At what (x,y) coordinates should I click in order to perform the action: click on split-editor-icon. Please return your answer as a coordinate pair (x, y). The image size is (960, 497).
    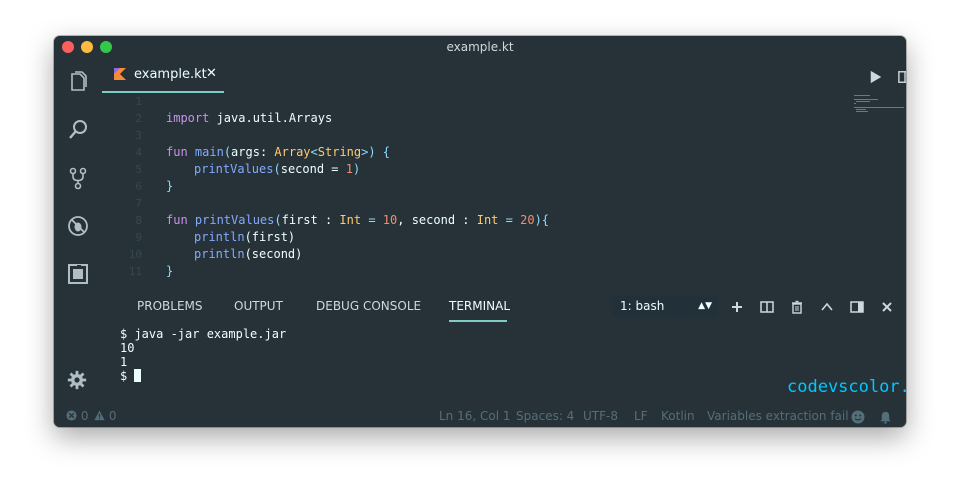
    Looking at the image, I should click on (902, 77).